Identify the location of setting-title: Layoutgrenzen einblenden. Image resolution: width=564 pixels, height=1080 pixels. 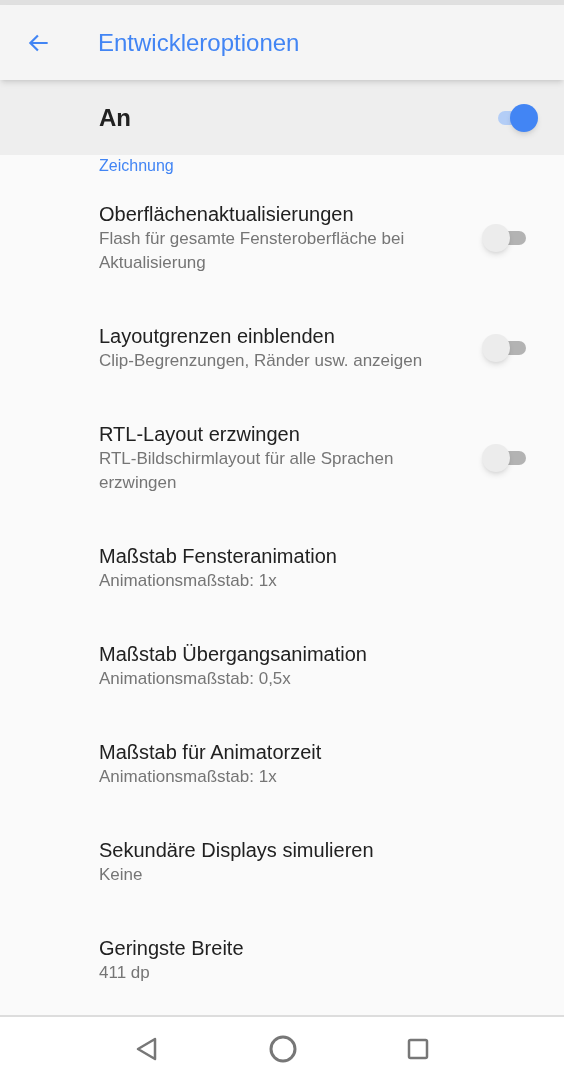
(275, 336).